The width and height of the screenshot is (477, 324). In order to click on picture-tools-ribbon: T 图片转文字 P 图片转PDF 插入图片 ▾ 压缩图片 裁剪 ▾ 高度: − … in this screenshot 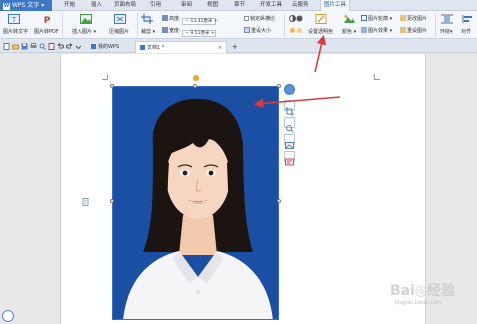, I will do `click(238, 25)`.